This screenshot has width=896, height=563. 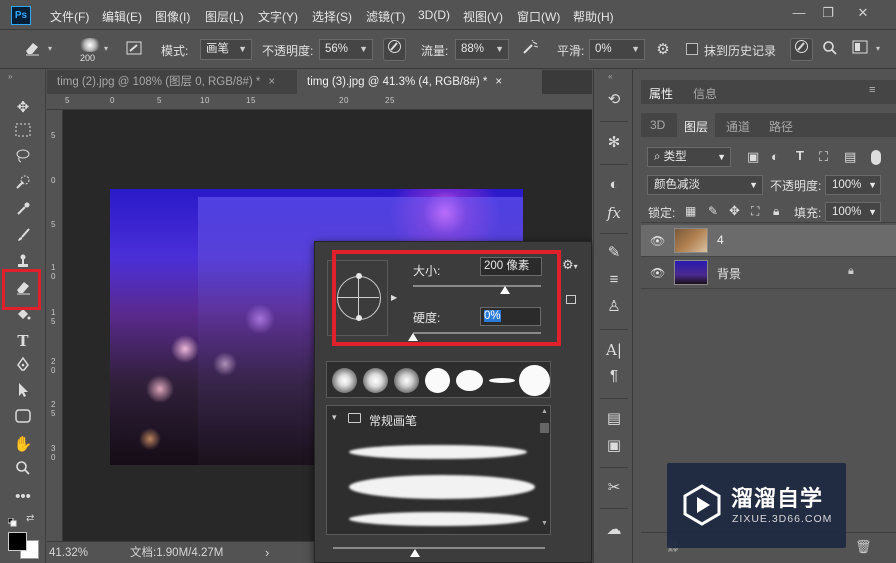 I want to click on eraser-tool-icon, so click(x=32, y=50).